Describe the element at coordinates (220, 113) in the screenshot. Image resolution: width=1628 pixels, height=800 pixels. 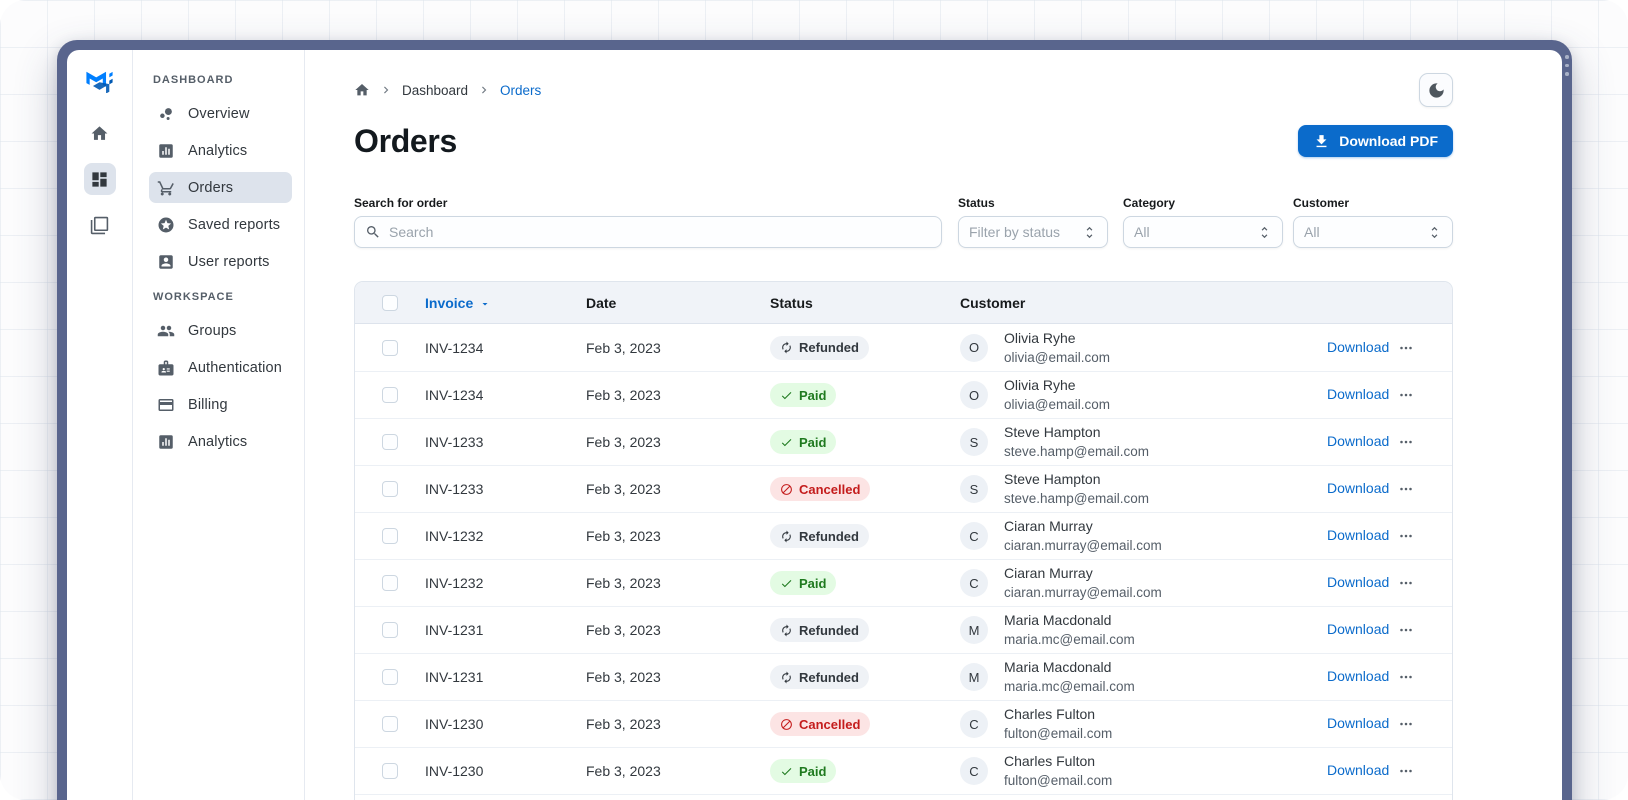
I see `sidebar-item-overview: Overview` at that location.